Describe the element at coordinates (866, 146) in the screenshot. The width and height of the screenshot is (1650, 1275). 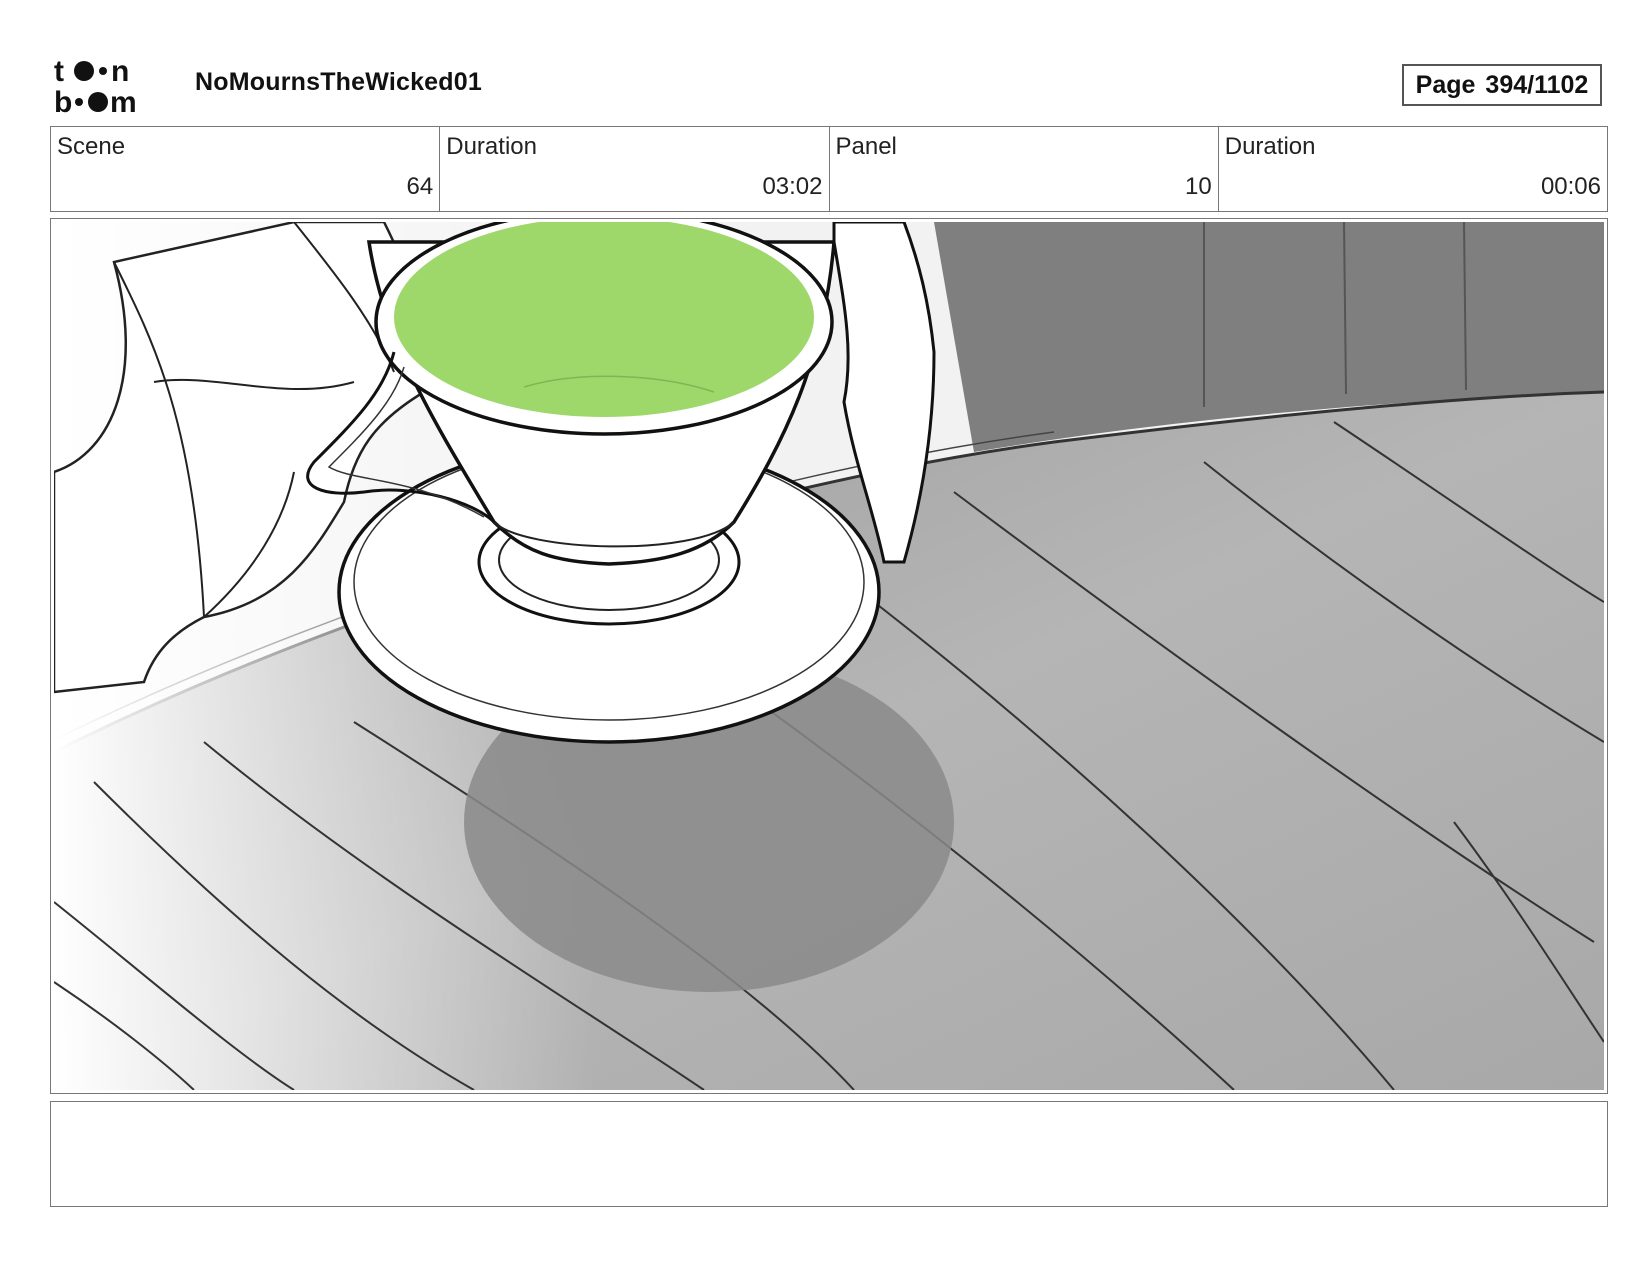
I see `panel-label: Panel` at that location.